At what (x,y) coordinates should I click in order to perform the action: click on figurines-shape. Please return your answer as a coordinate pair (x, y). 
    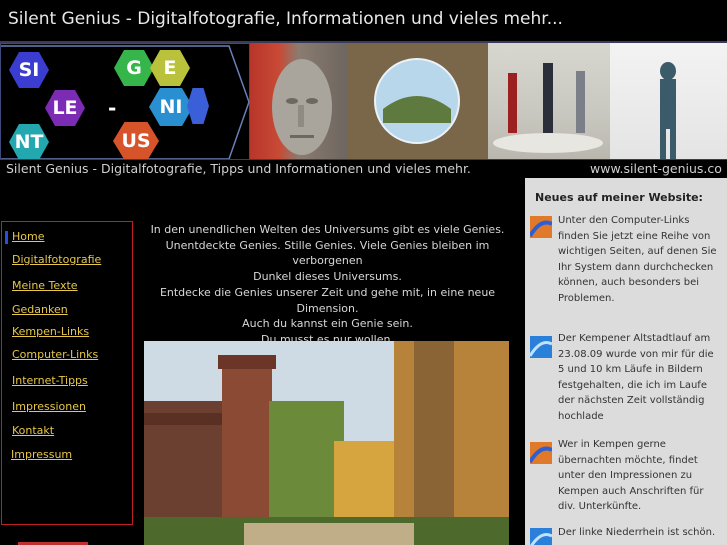
    Looking at the image, I should click on (548, 108).